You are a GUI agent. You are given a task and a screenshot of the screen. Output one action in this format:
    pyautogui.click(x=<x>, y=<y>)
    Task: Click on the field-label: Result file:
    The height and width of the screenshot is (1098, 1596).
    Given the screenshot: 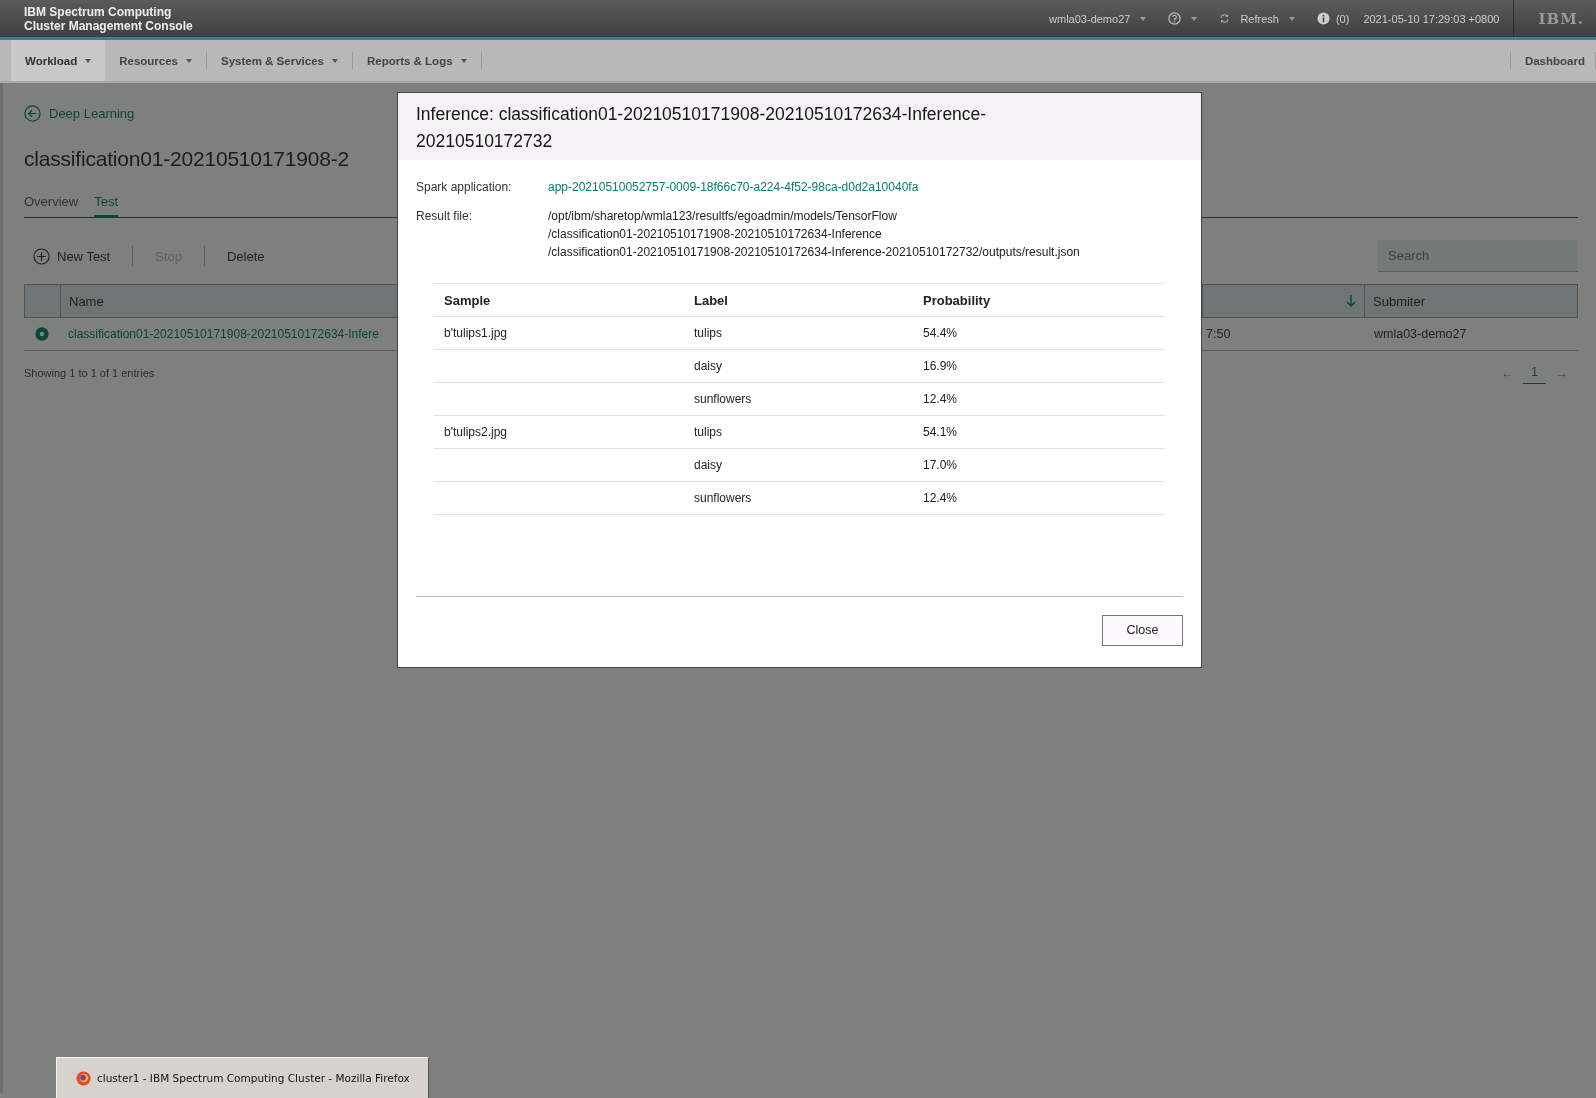 What is the action you would take?
    pyautogui.click(x=445, y=217)
    